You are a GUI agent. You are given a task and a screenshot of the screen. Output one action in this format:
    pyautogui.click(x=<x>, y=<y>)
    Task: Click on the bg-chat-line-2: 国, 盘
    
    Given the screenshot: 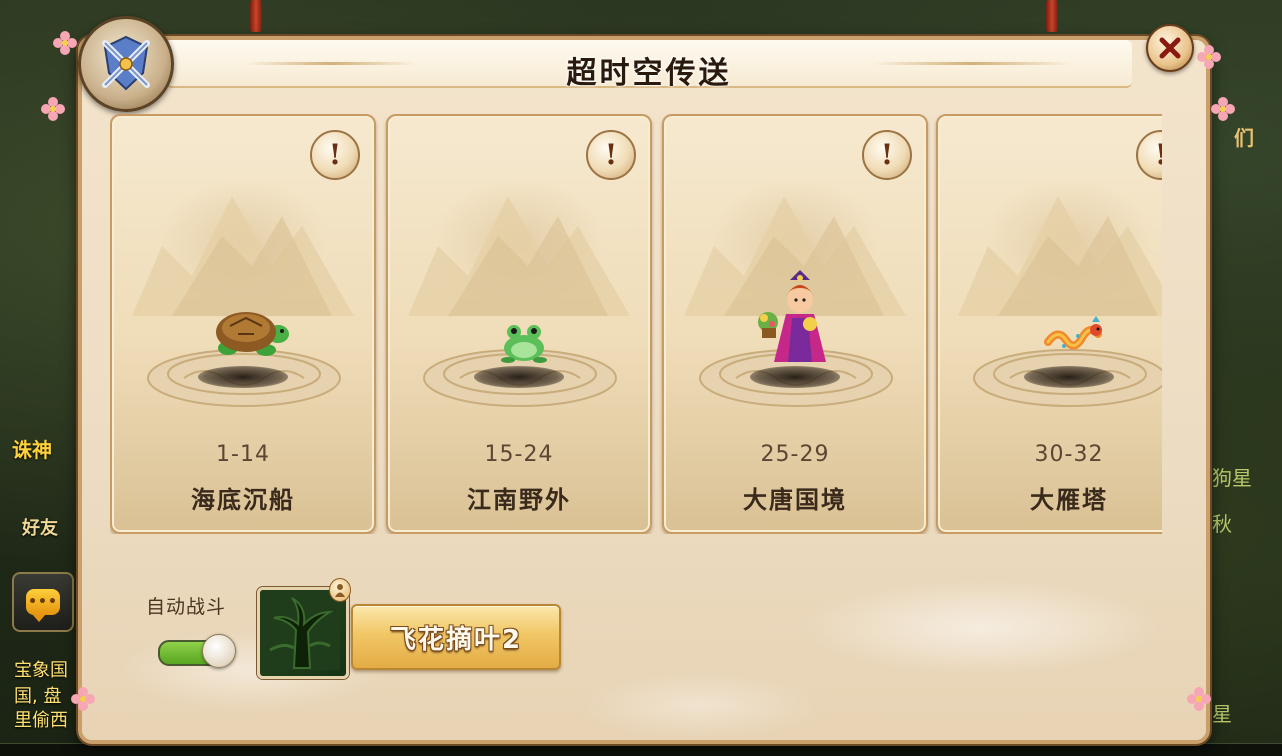 What is the action you would take?
    pyautogui.click(x=38, y=696)
    